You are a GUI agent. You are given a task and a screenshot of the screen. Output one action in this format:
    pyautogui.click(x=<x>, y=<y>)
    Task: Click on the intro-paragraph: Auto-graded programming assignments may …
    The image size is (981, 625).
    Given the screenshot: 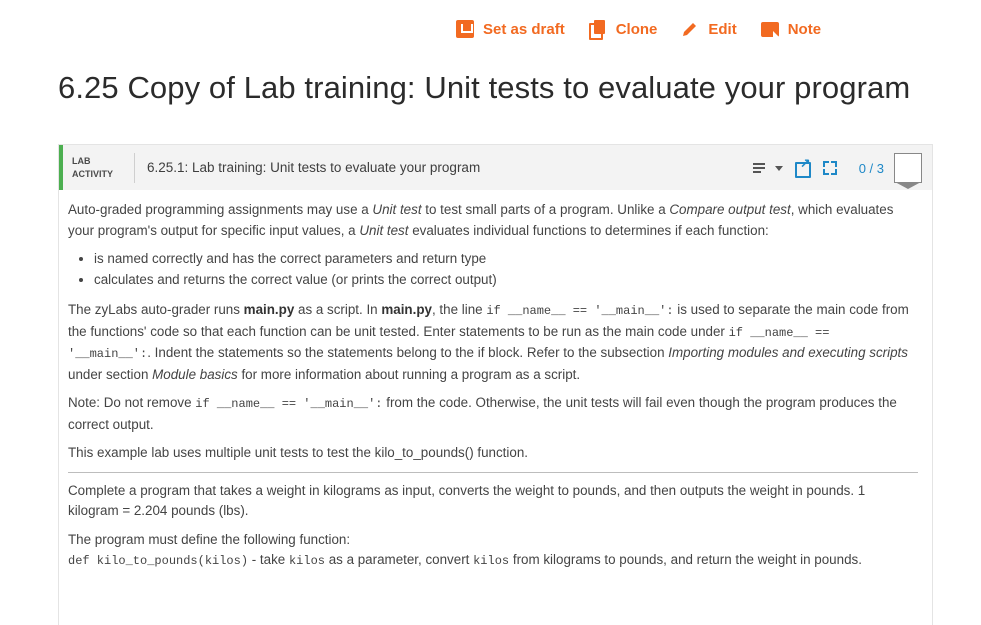 What is the action you would take?
    pyautogui.click(x=481, y=220)
    